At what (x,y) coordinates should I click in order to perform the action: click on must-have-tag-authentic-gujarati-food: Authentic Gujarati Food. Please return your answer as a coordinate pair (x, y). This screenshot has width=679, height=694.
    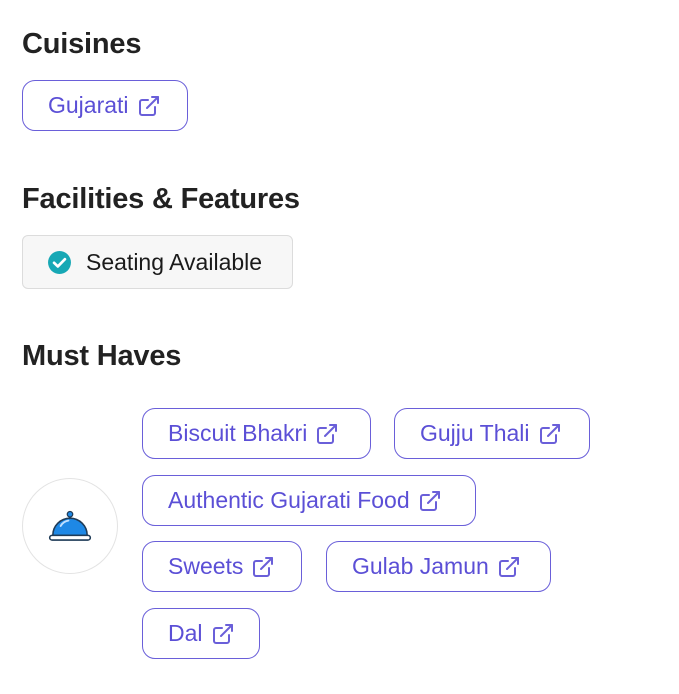
    Looking at the image, I should click on (309, 500).